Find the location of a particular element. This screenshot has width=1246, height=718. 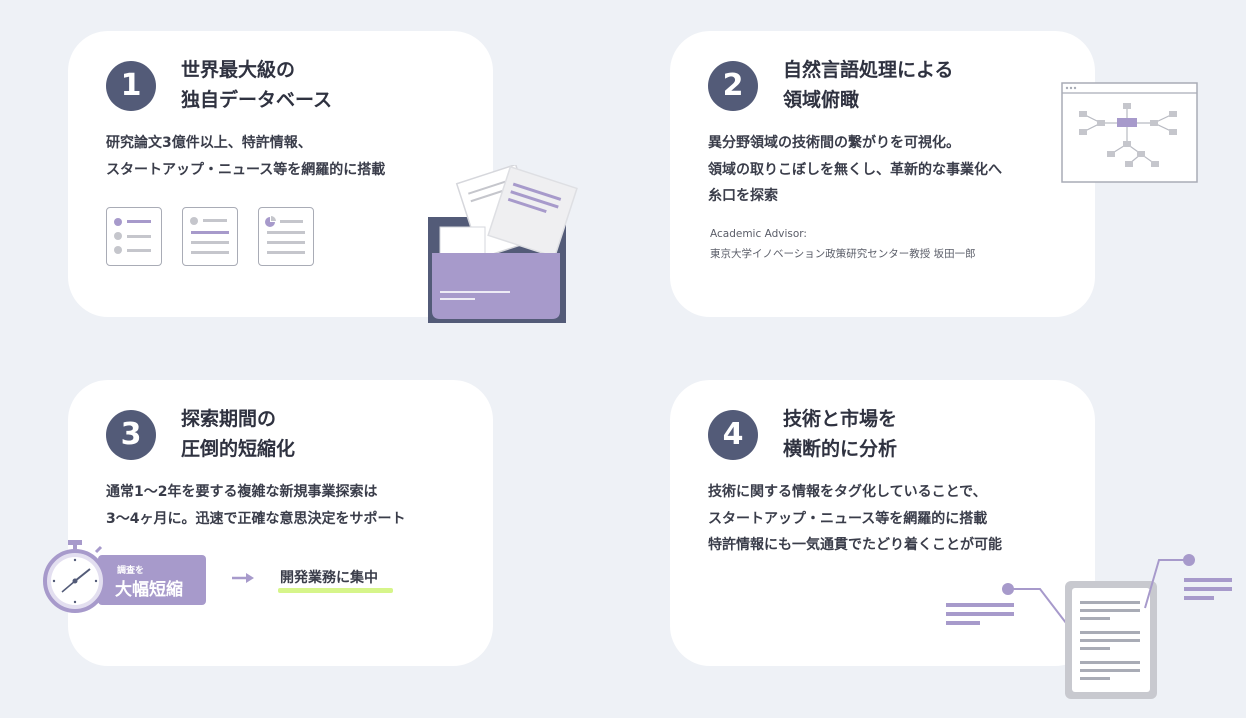

feature-number-badge: 2 is located at coordinates (733, 86).